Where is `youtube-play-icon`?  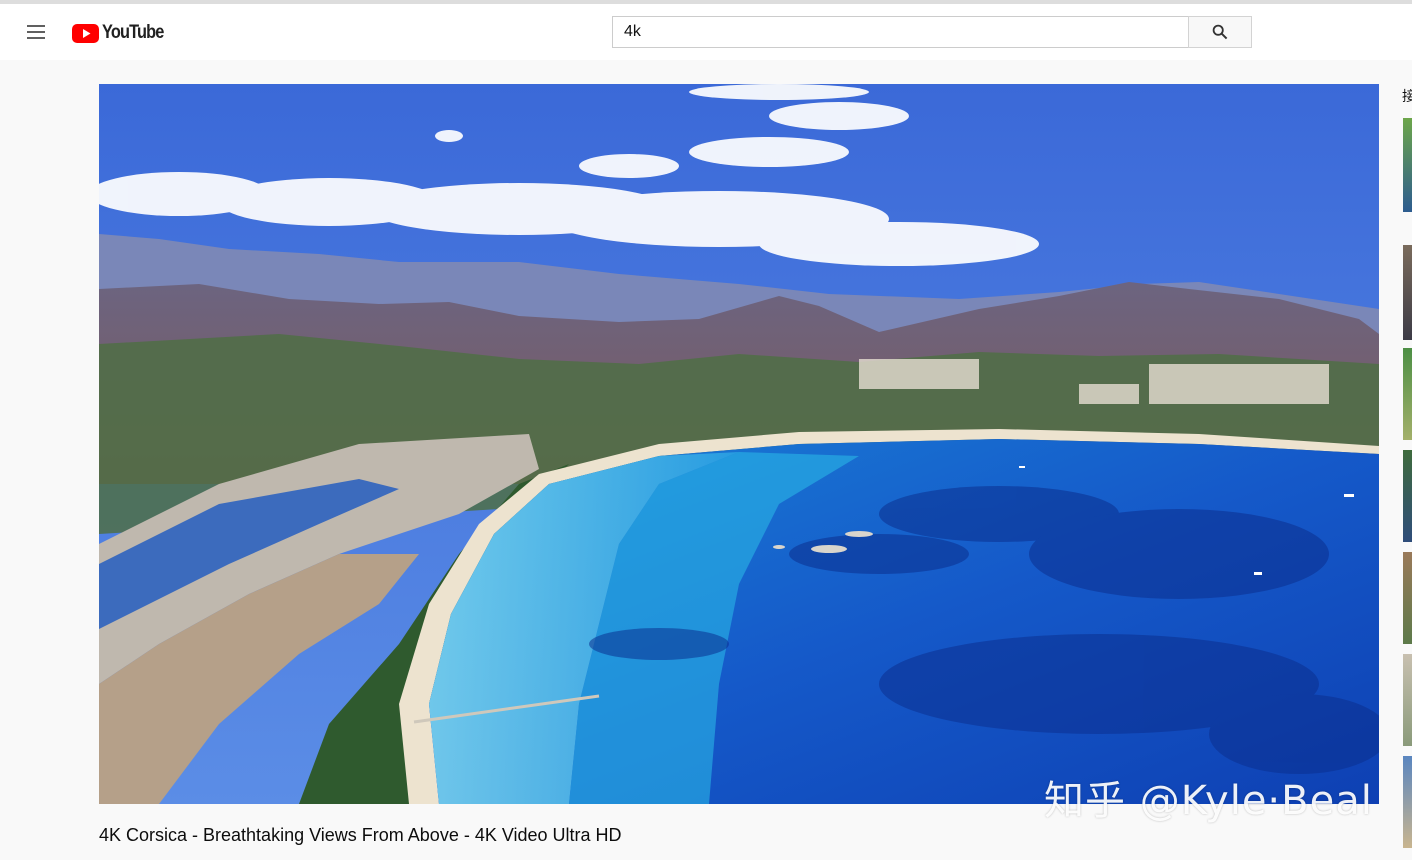
youtube-play-icon is located at coordinates (85, 33).